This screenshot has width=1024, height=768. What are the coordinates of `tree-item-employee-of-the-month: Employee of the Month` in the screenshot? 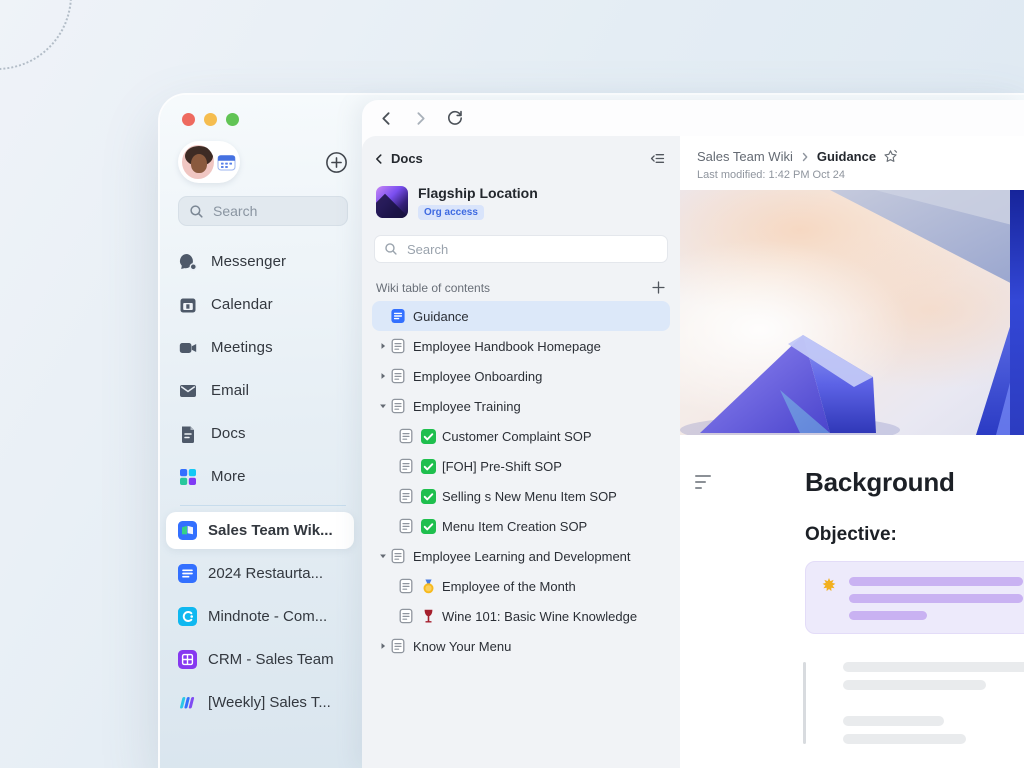 It's located at (521, 586).